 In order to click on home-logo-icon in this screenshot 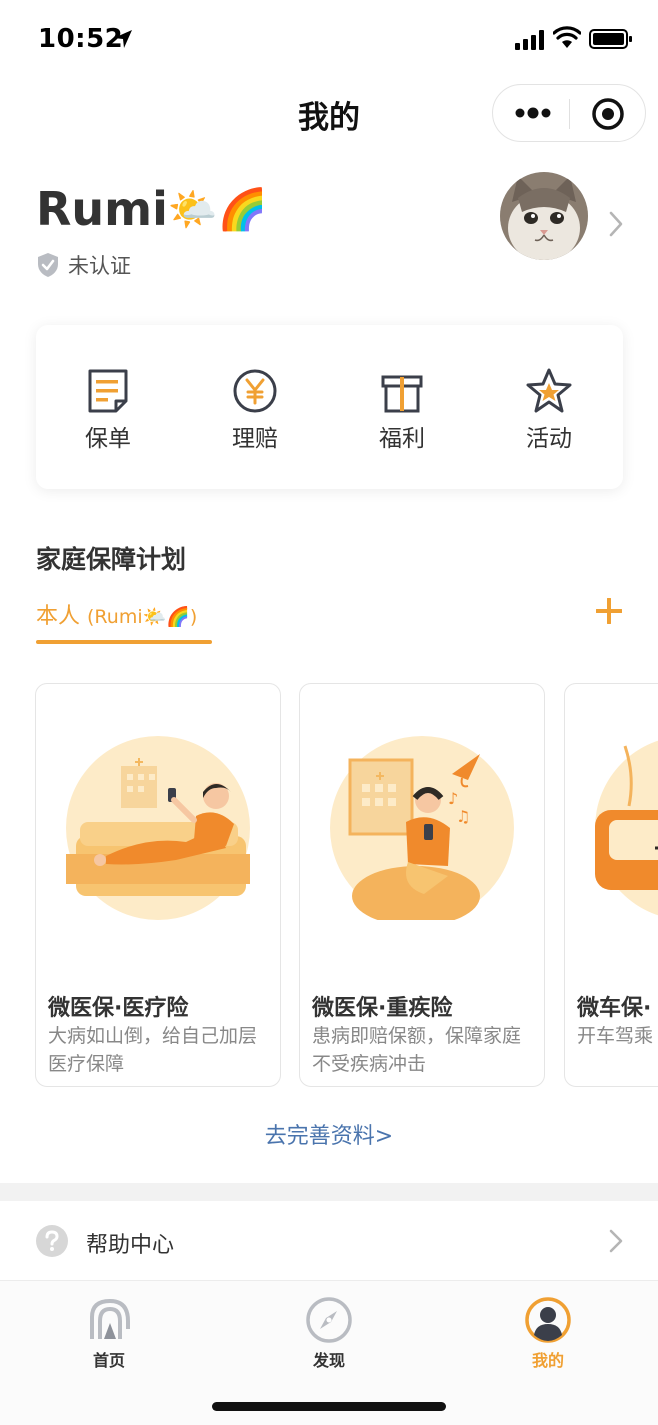, I will do `click(110, 1318)`.